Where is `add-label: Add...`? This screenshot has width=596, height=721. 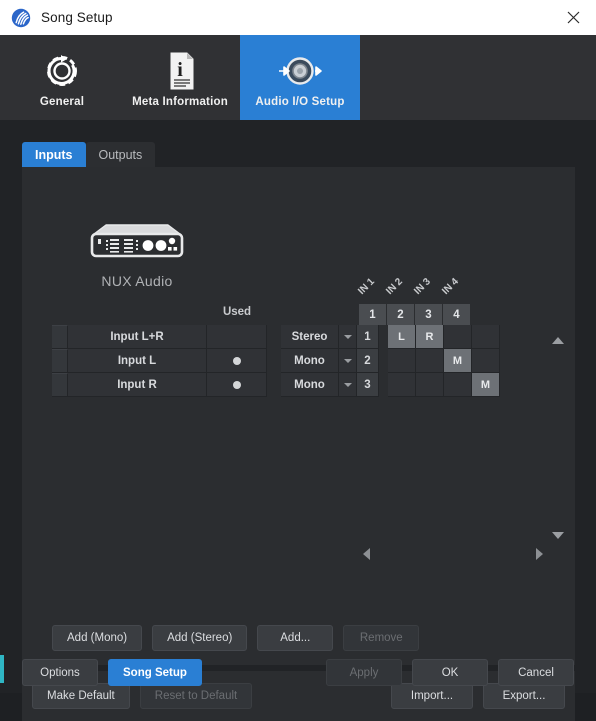 add-label: Add... is located at coordinates (295, 638).